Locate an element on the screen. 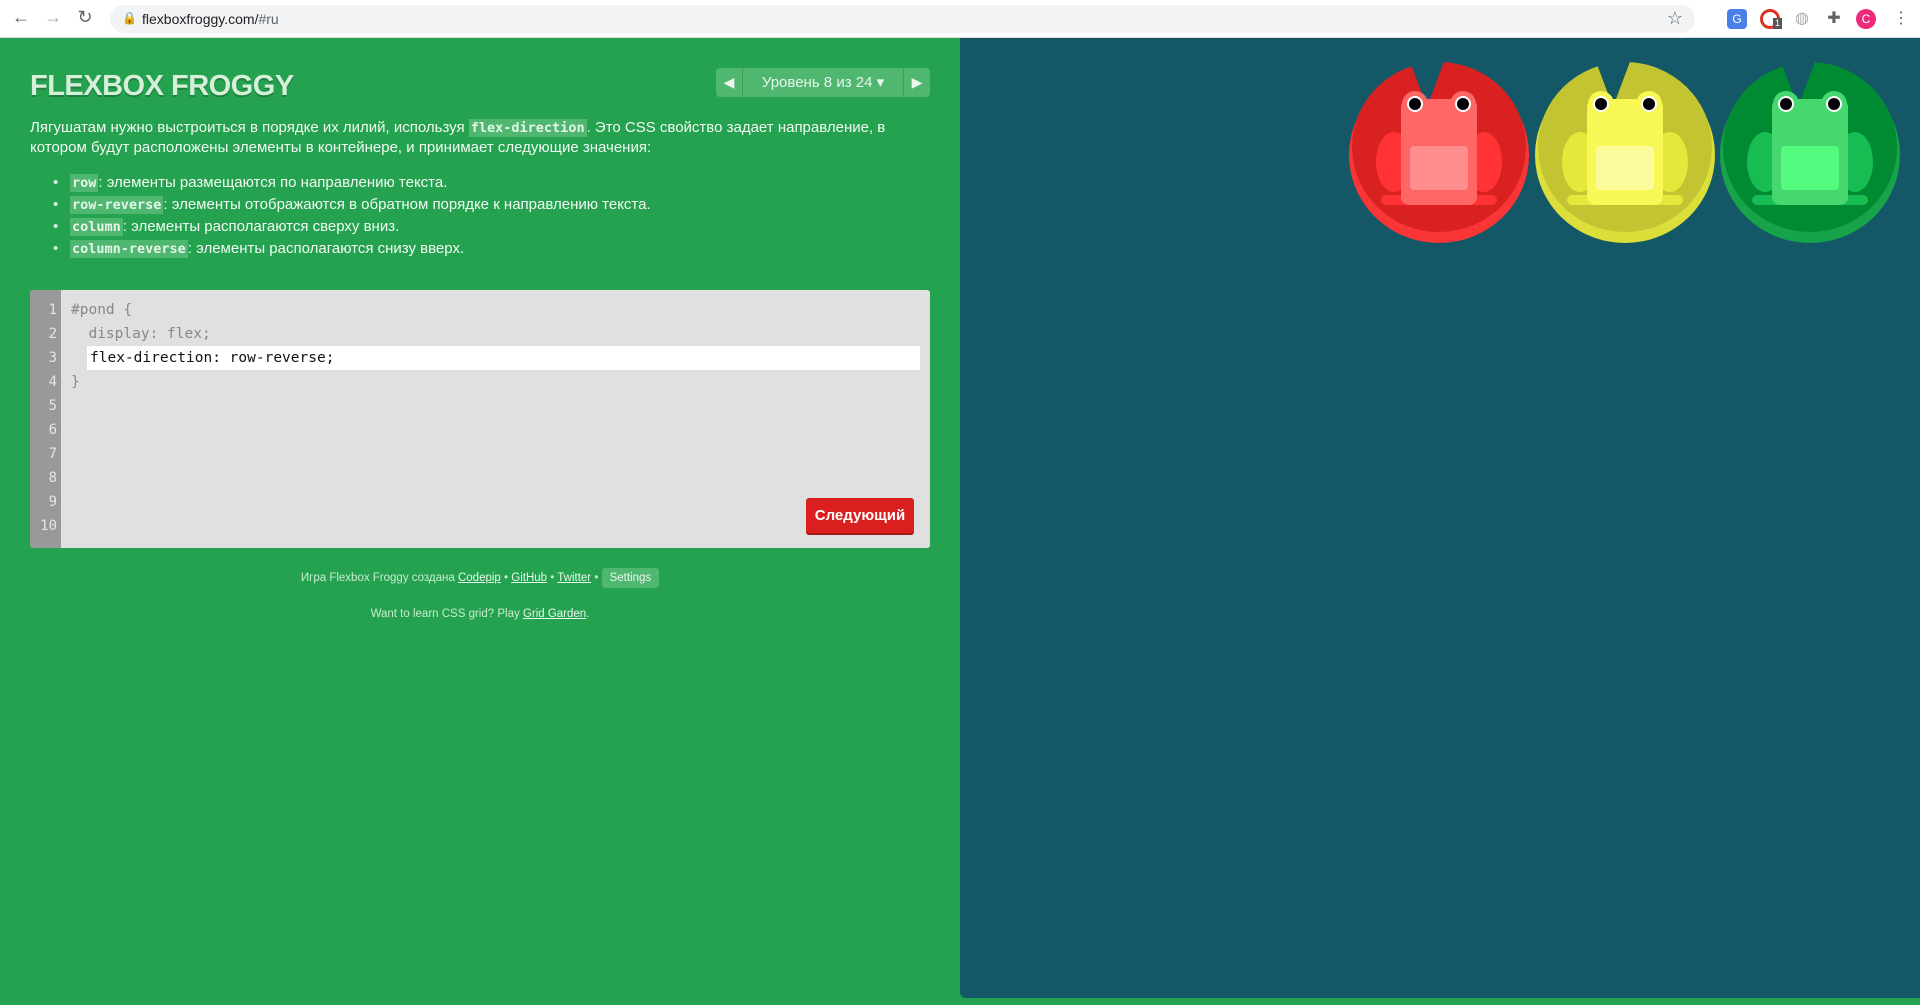 The height and width of the screenshot is (1005, 1920). line-number: 1 is located at coordinates (52, 310).